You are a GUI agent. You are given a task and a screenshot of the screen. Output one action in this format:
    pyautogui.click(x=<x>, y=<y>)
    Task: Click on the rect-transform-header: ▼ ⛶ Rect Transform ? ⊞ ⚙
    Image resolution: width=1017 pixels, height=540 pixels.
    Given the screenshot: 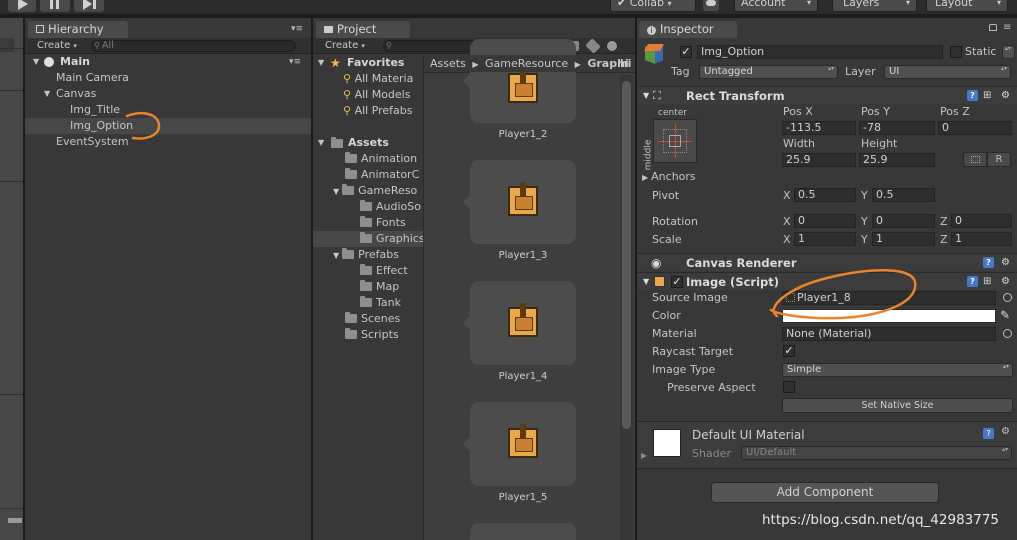 What is the action you would take?
    pyautogui.click(x=827, y=95)
    